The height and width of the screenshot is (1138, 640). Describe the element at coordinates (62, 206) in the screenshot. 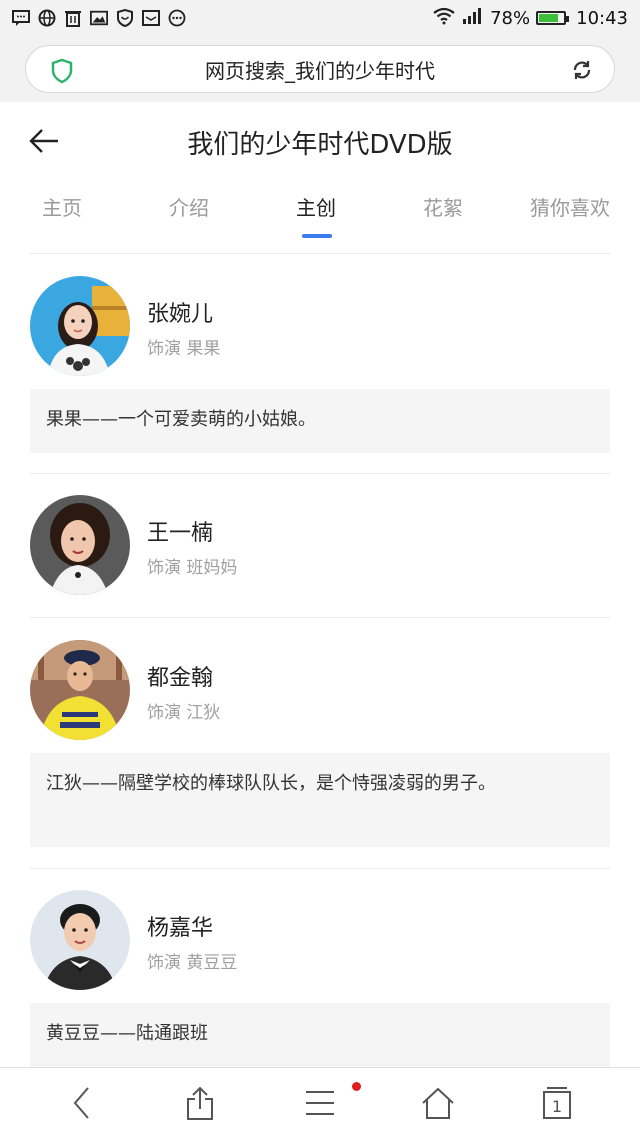

I see `tab-home: 主页` at that location.